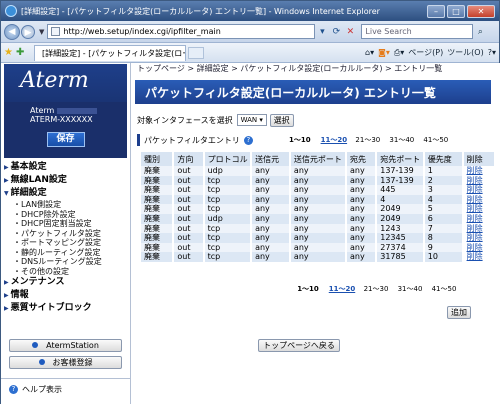 The width and height of the screenshot is (500, 404). Describe the element at coordinates (319, 180) in the screenshot. I see `table-row: 廃棄 out tcp any any any 137-139 2 削除` at that location.